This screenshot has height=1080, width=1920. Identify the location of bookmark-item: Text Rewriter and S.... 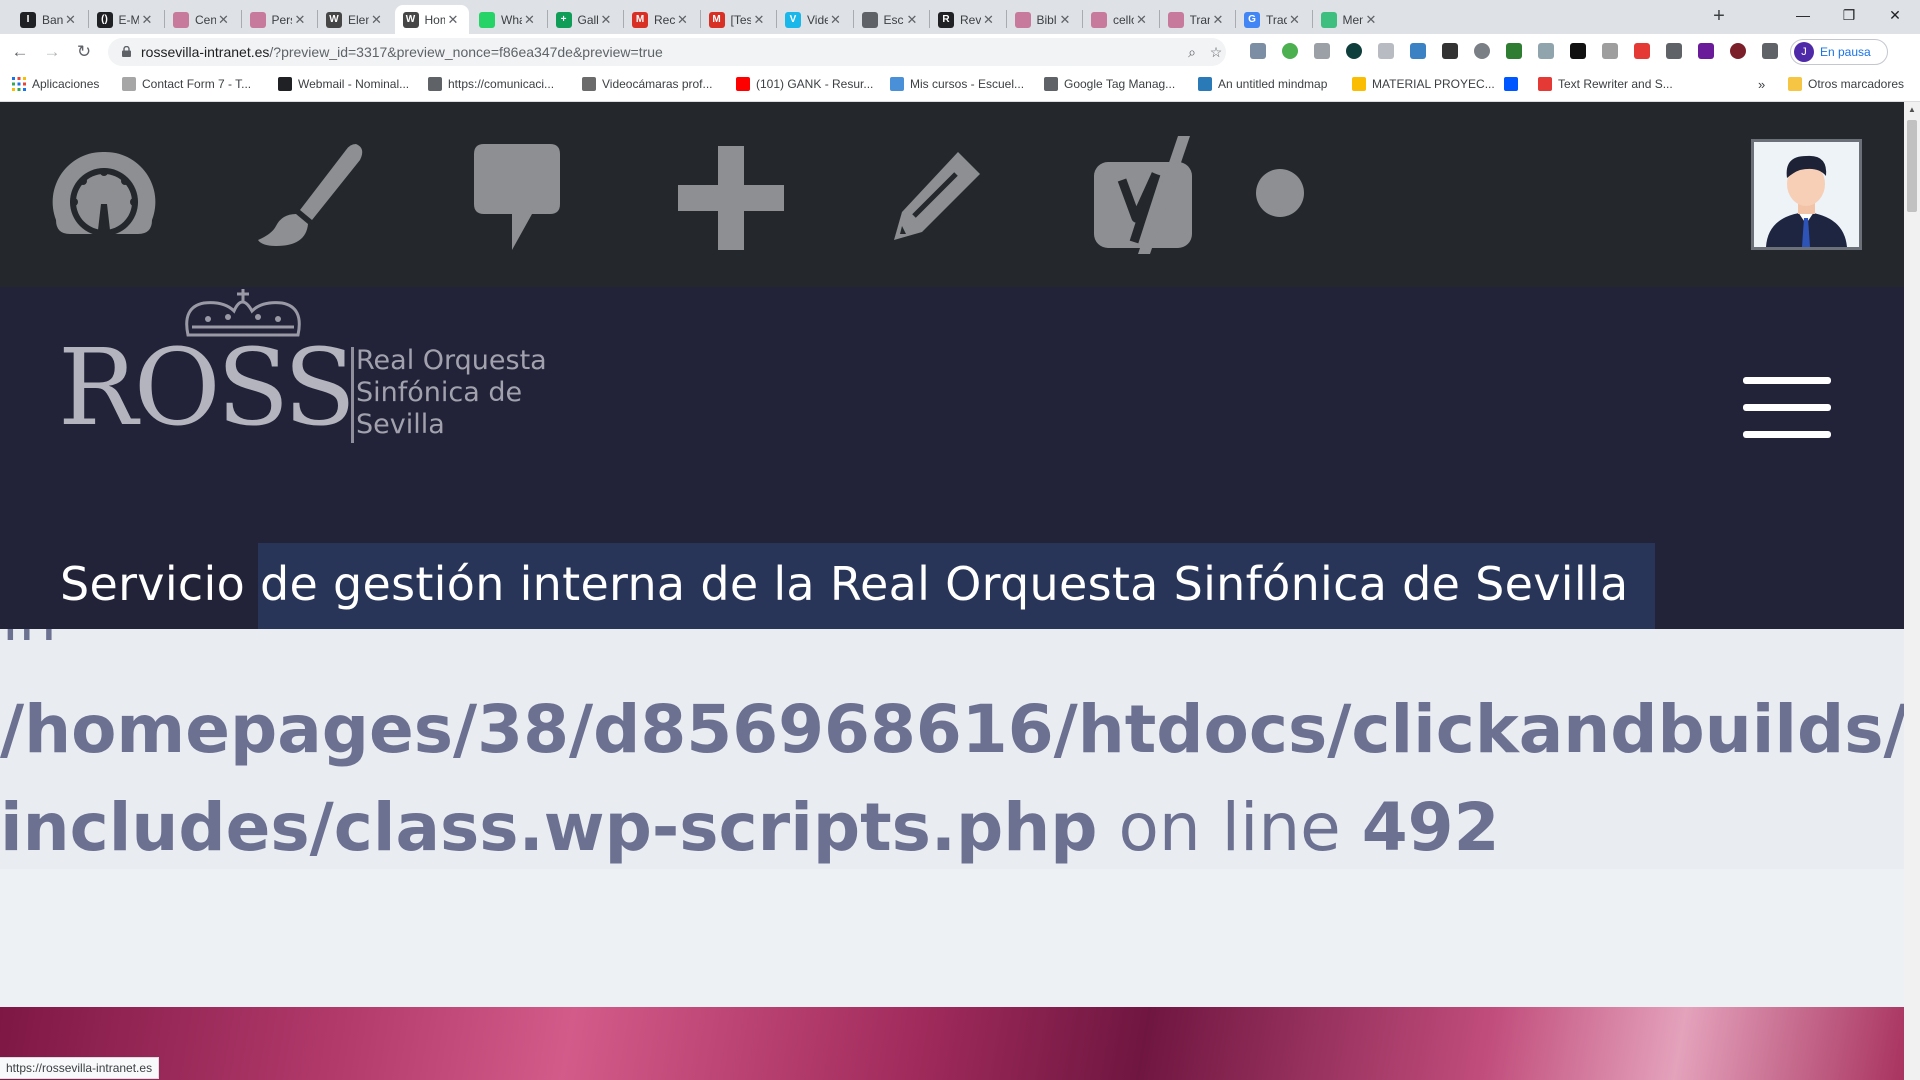
(1605, 84).